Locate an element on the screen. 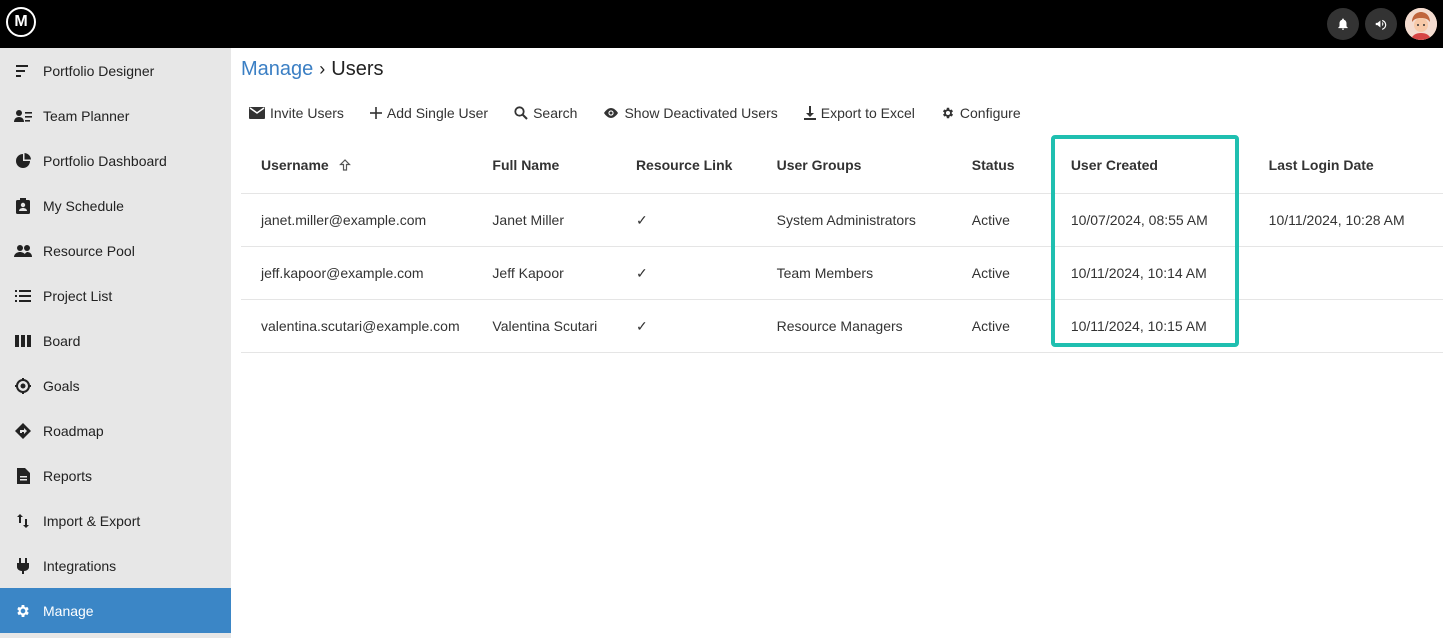 The height and width of the screenshot is (638, 1443). sidebar-item-portfolio-designer: Portfolio Designer is located at coordinates (115, 70).